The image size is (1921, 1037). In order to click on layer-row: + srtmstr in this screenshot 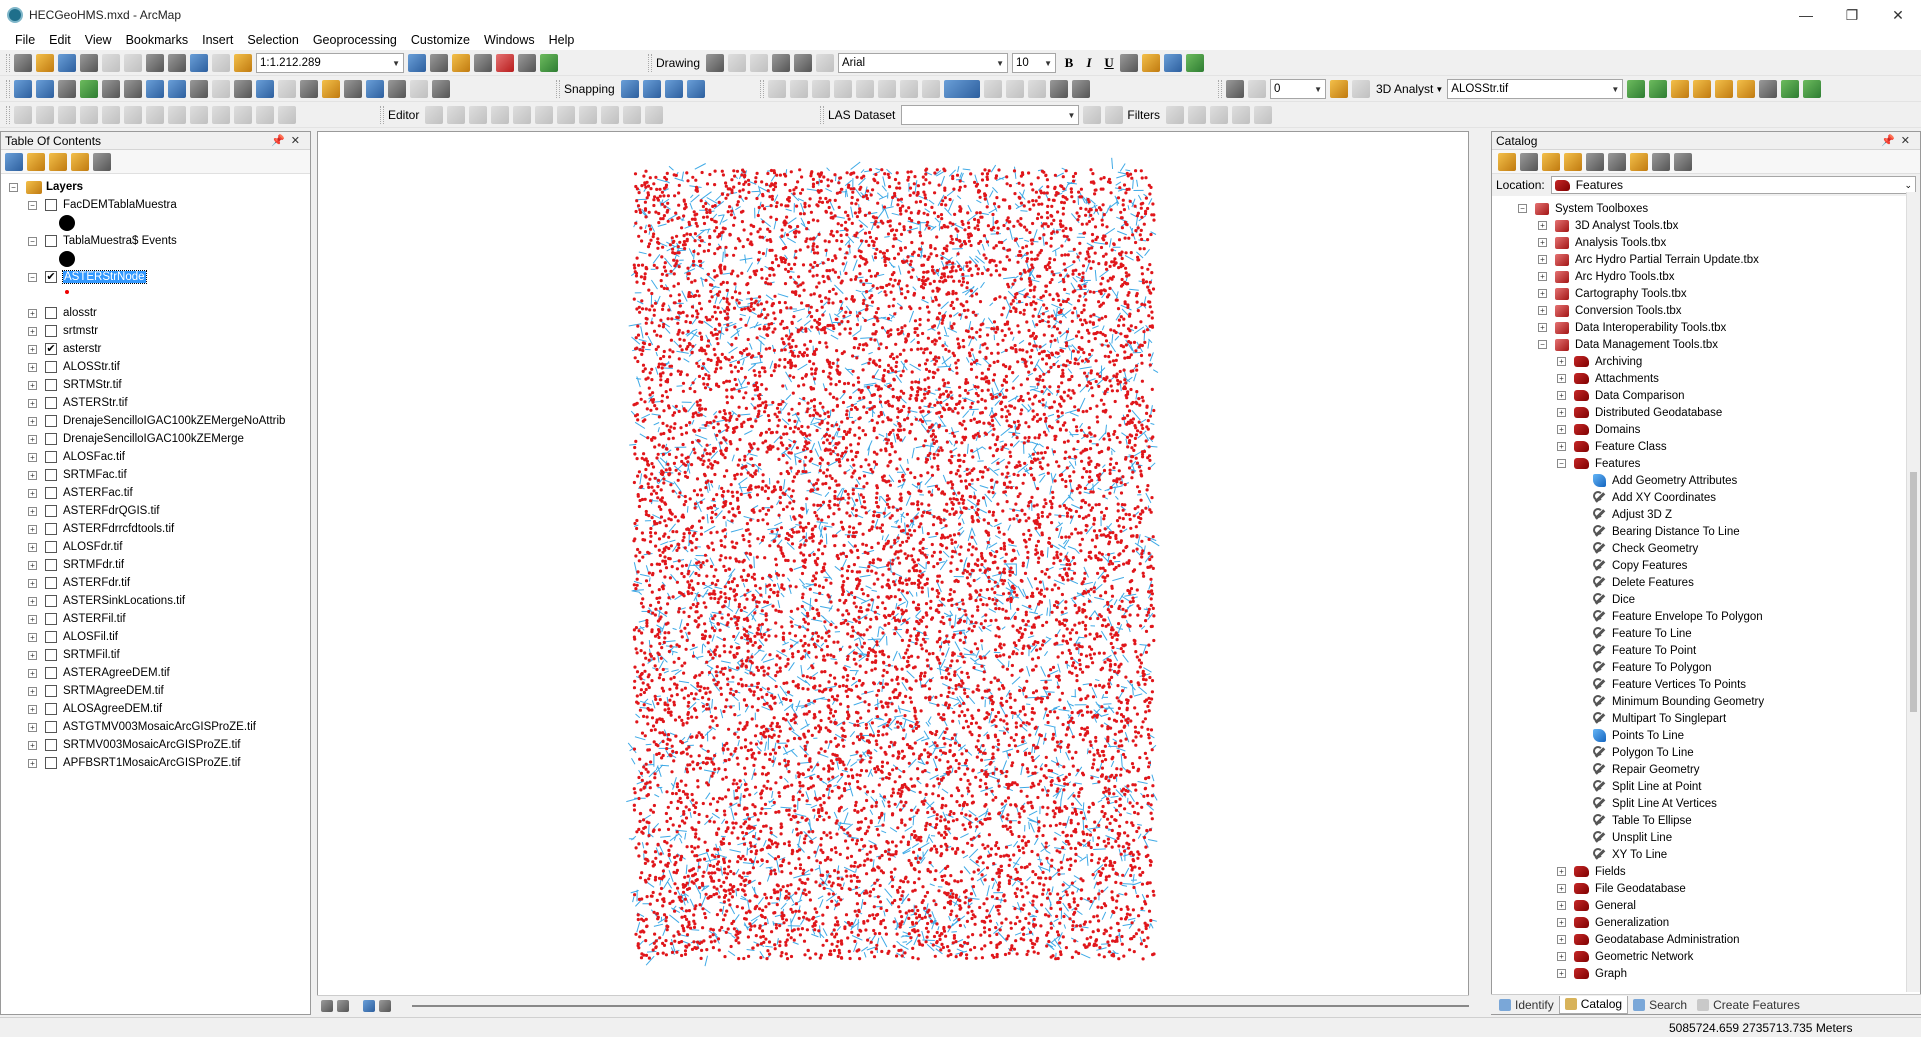, I will do `click(63, 331)`.